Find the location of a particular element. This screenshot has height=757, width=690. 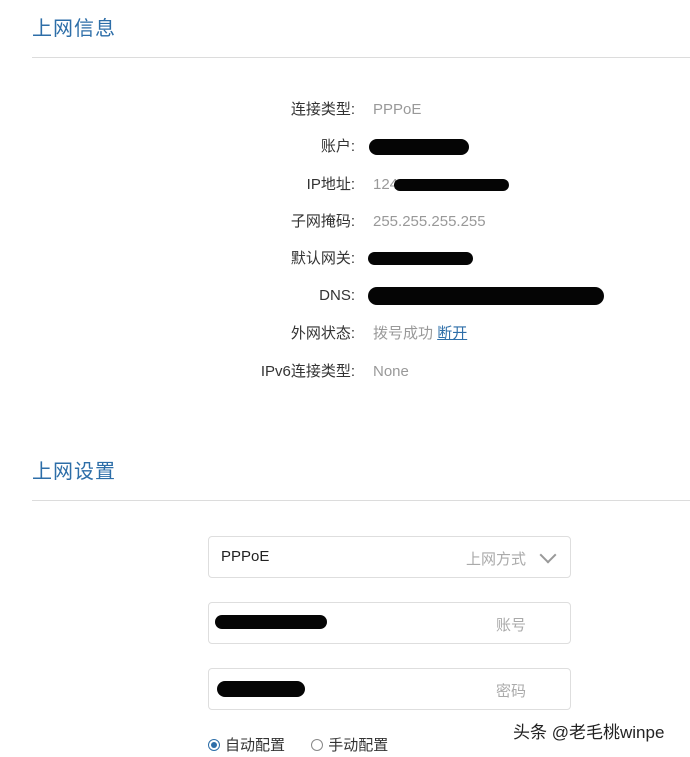

connection-method-select: PPPoE 上网方式 is located at coordinates (389, 557).